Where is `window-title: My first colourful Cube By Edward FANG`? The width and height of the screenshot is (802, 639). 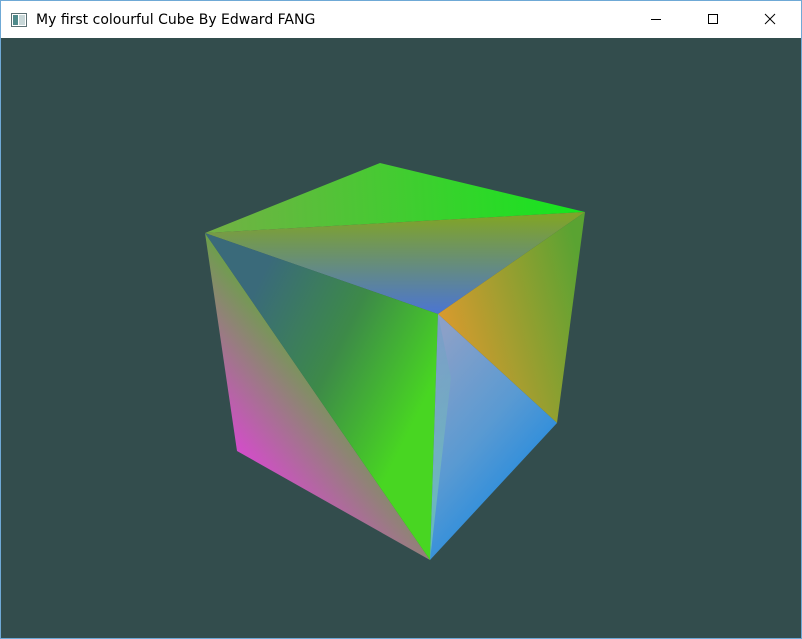
window-title: My first colourful Cube By Edward FANG is located at coordinates (176, 20).